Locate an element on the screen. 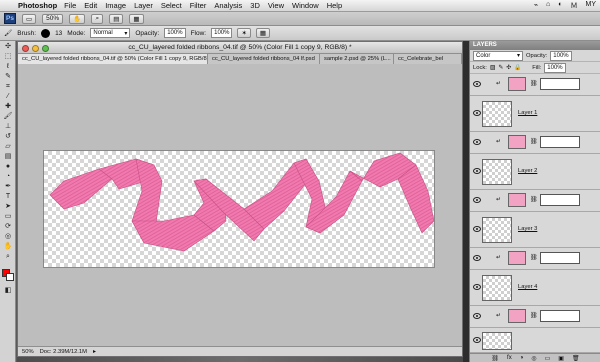 This screenshot has width=600, height=362. path-select-tool-icon: ➤ is located at coordinates (8, 207).